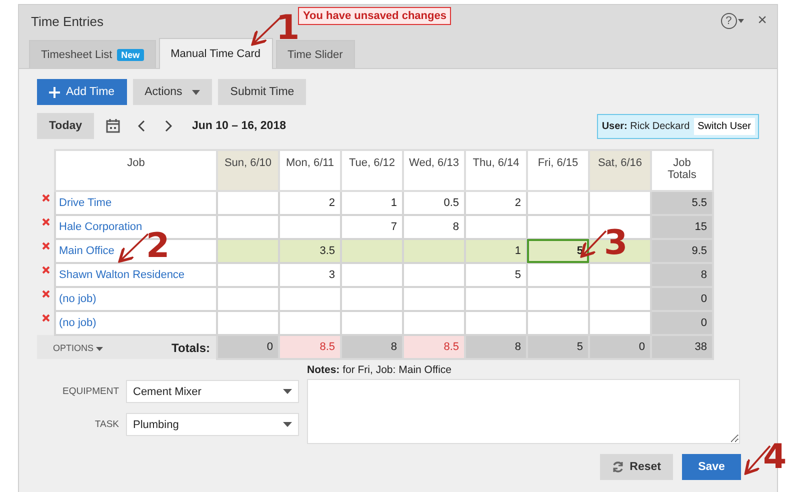  Describe the element at coordinates (315, 54) in the screenshot. I see `tab: Time Slider` at that location.